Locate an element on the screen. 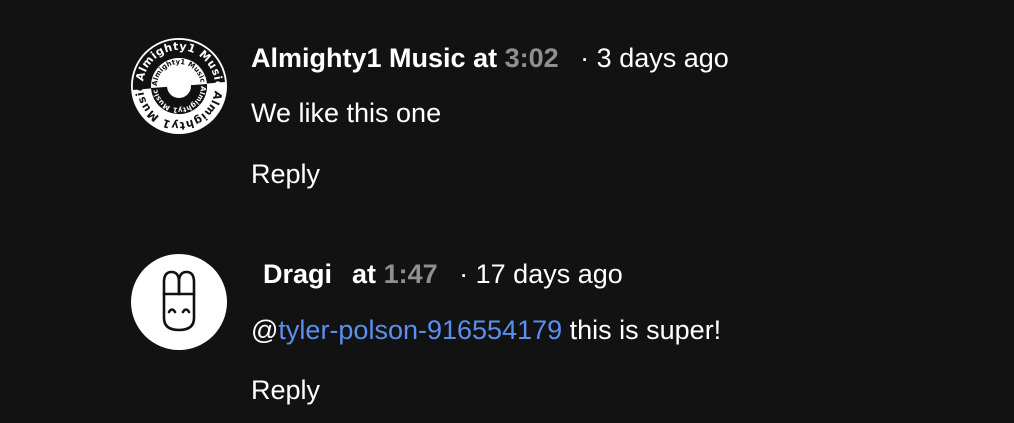 The width and height of the screenshot is (1014, 423). comment-body: @tyler-polson-916554179 this is super! is located at coordinates (486, 330).